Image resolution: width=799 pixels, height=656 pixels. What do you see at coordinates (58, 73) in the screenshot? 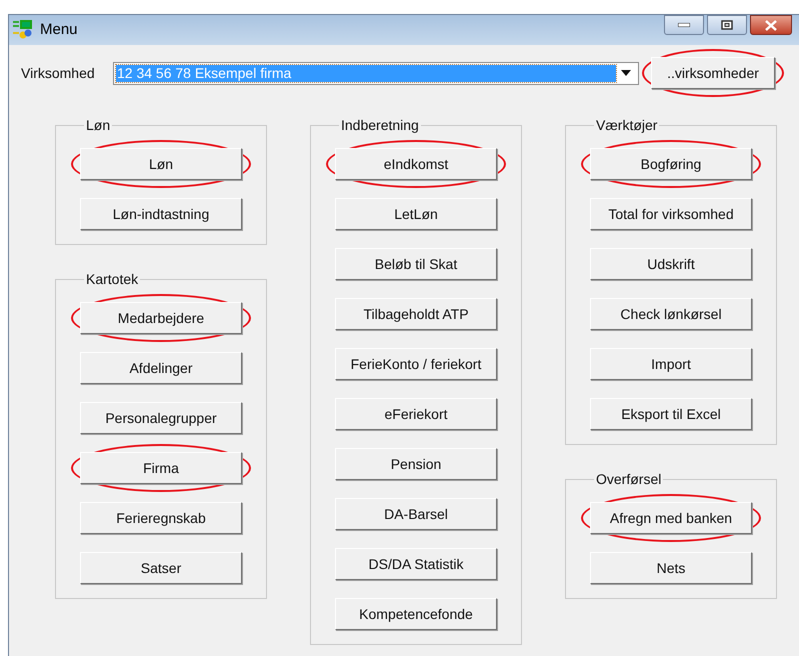
I see `company-label: Virksomhed` at bounding box center [58, 73].